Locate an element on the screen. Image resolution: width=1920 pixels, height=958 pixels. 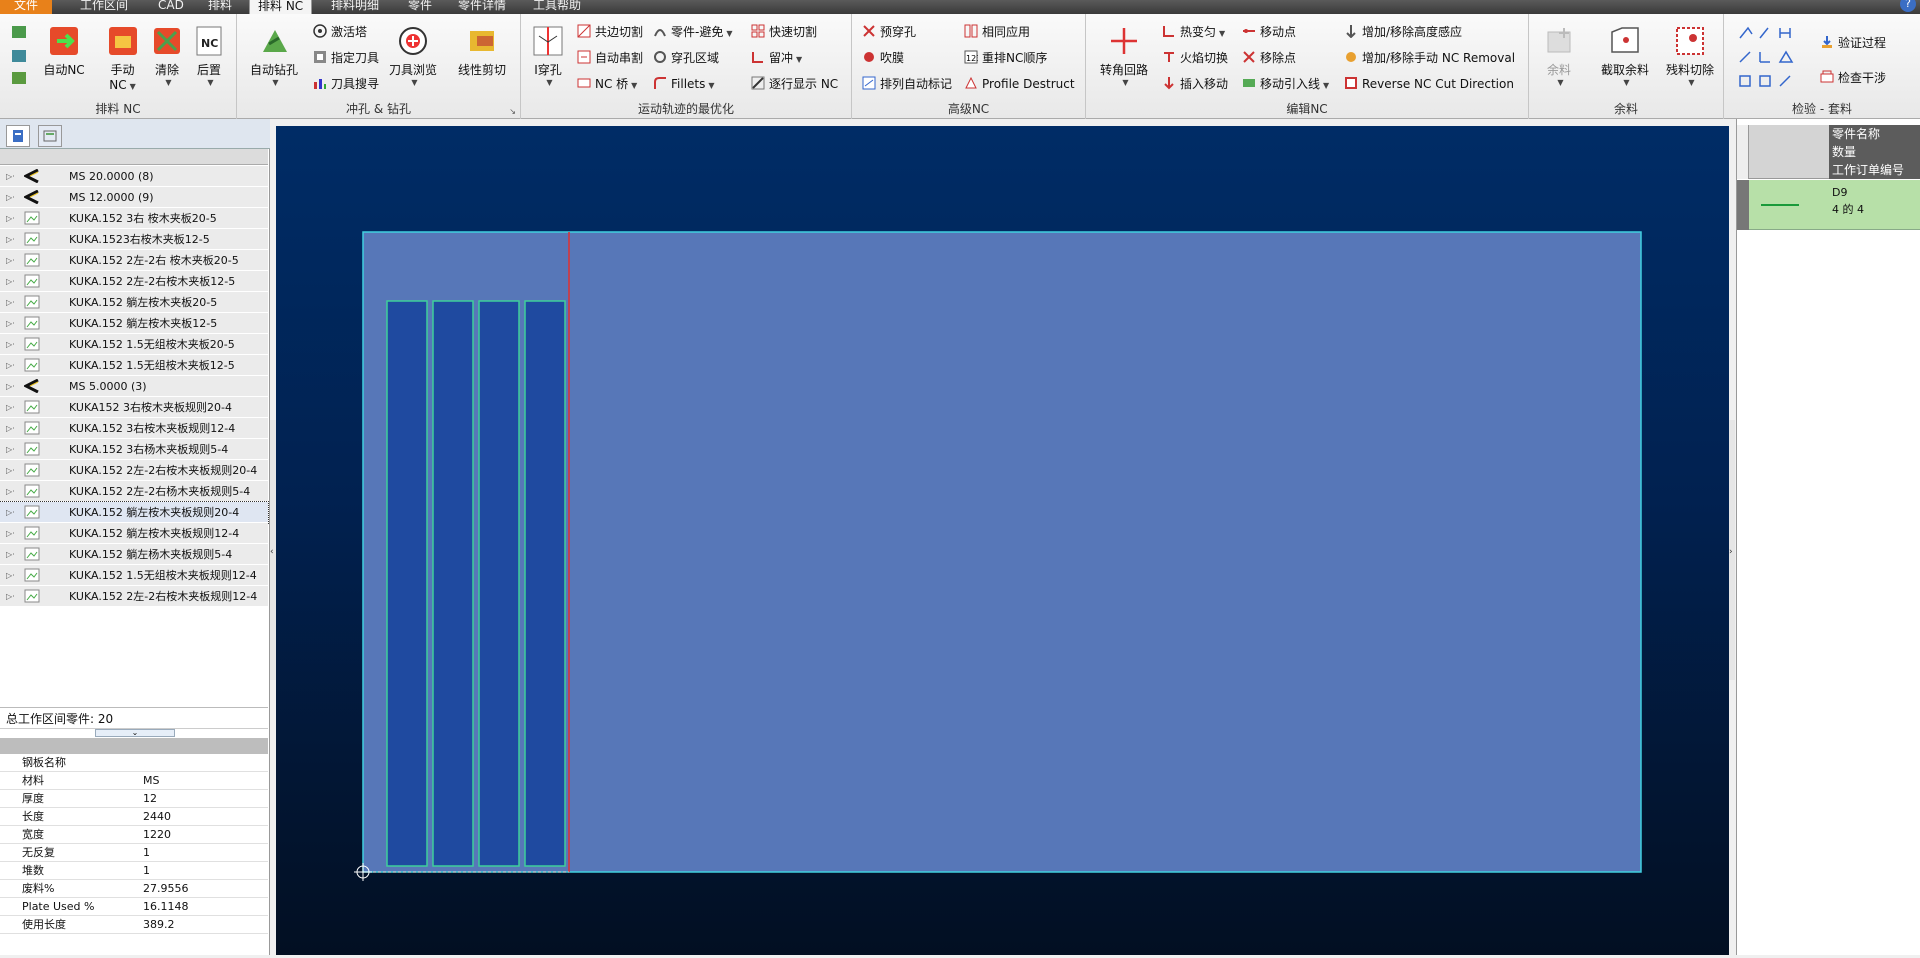
remnant-cut-button: 残料切除 ▼ is located at coordinates (1690, 55).